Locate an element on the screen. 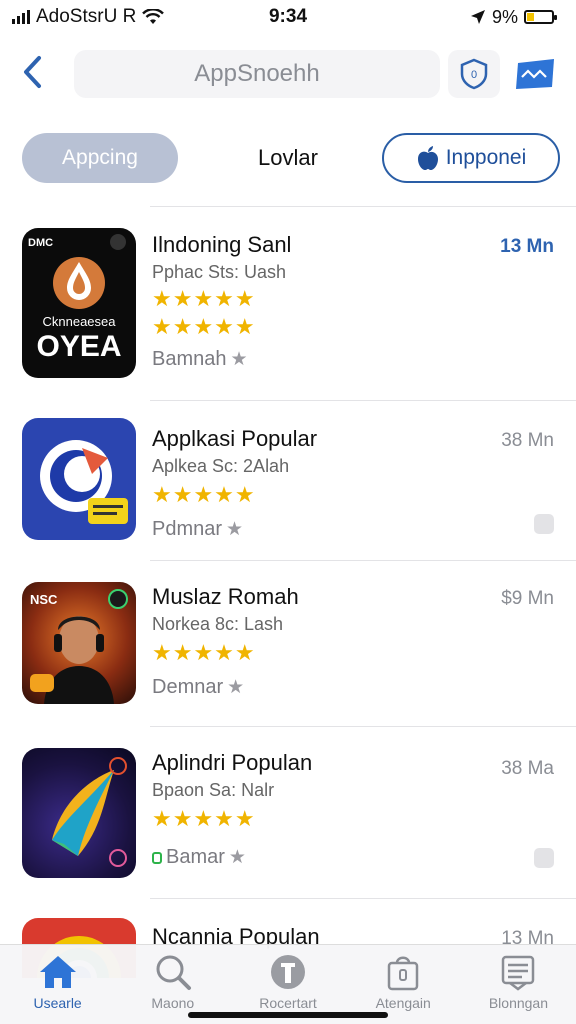  app-action: Bamar ★ is located at coordinates (199, 857).